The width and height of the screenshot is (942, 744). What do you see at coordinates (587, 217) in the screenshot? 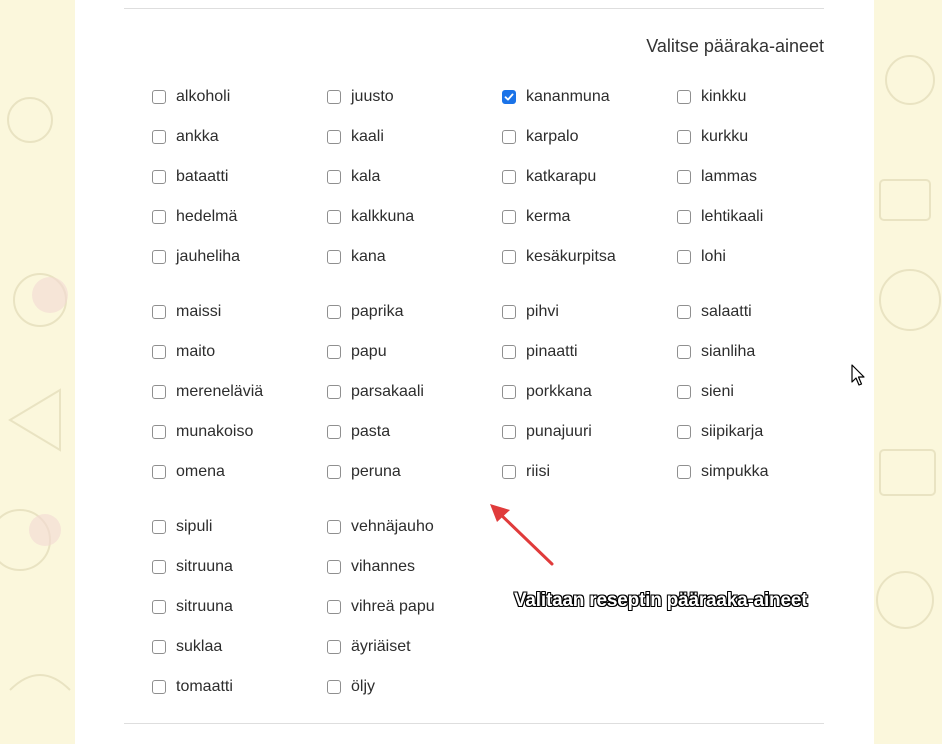
I see `ingredient-option: kerma` at bounding box center [587, 217].